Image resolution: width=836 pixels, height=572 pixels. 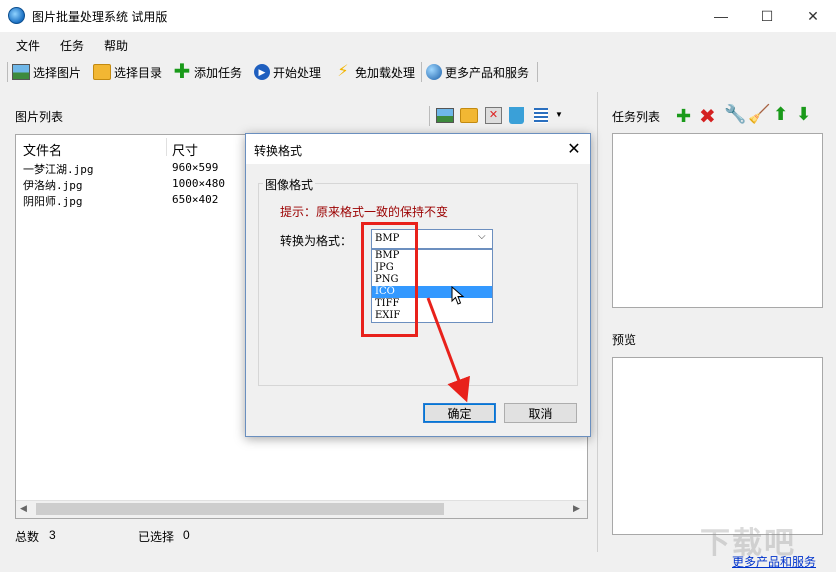 What do you see at coordinates (429, 116) in the screenshot?
I see `list-toolbar-grip` at bounding box center [429, 116].